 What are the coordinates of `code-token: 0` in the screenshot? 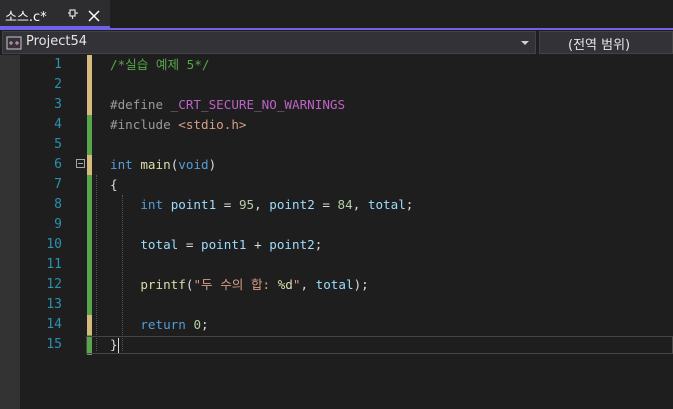 It's located at (197, 324).